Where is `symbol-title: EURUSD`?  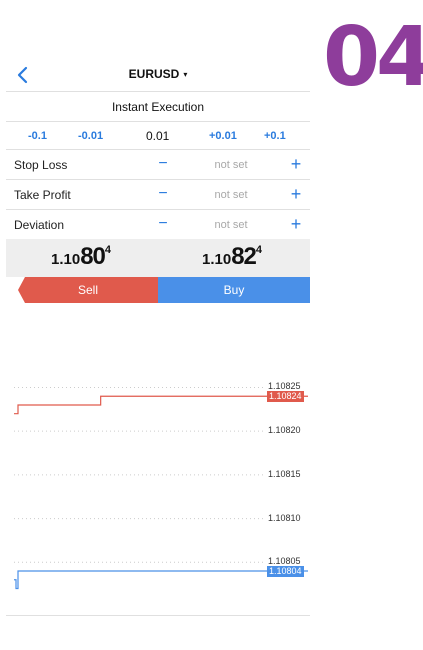 symbol-title: EURUSD is located at coordinates (154, 74).